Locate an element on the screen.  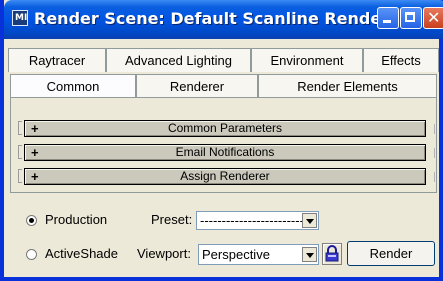
radio-selected-dot is located at coordinates (31, 220).